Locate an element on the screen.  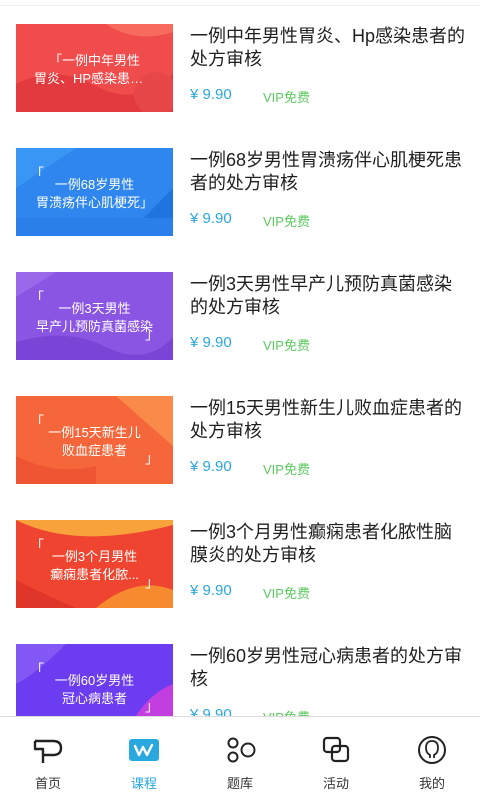
bottom-tab-bar: 首页 课程 题库 活动 我的 is located at coordinates (240, 758).